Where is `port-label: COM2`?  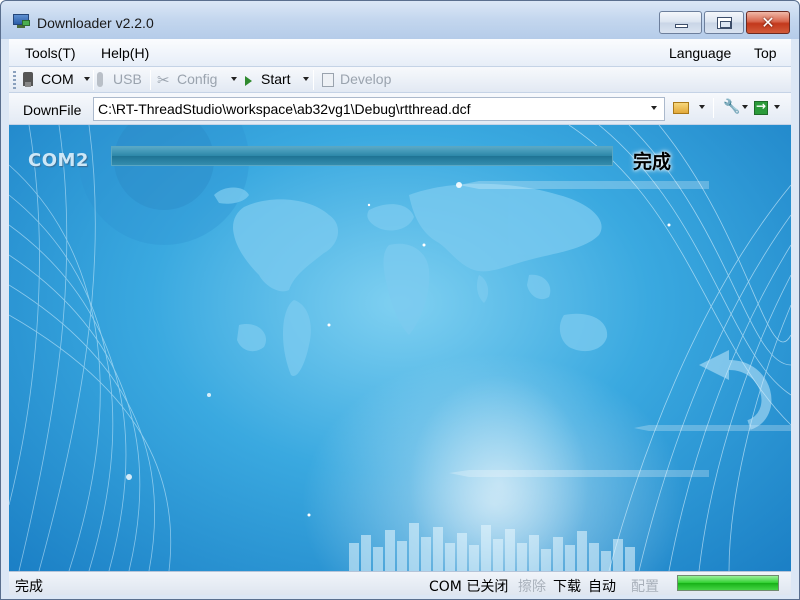
port-label: COM2 is located at coordinates (58, 160).